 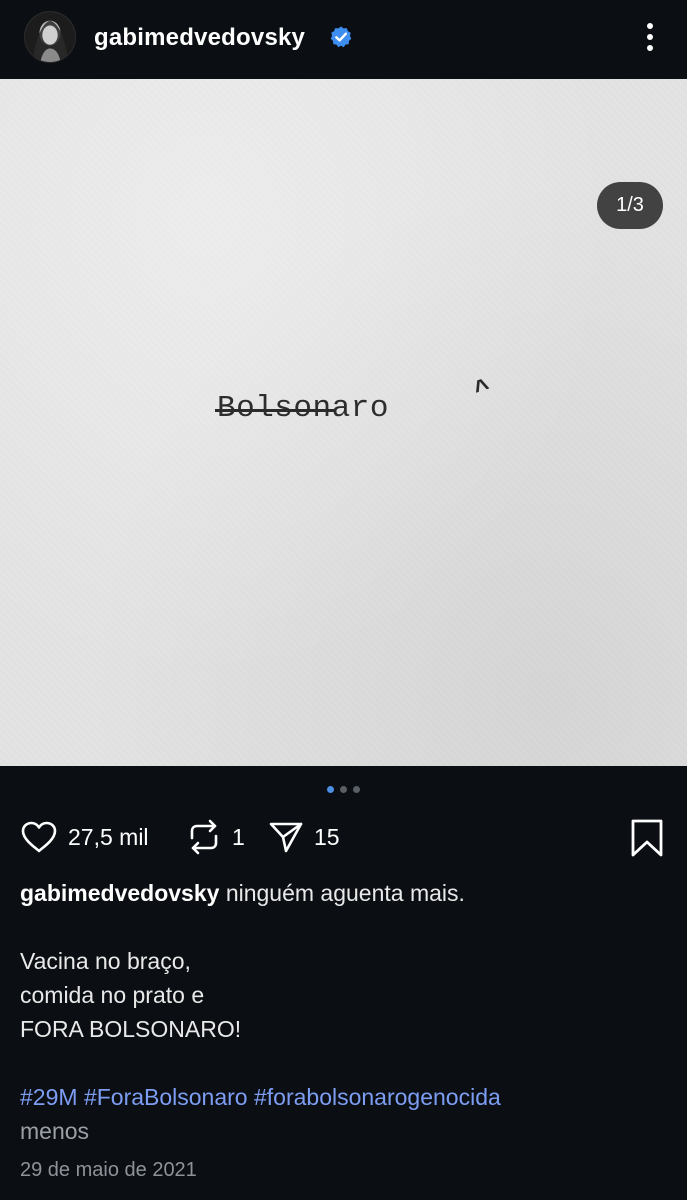 I want to click on like-button: 27,5 mil, so click(x=84, y=837).